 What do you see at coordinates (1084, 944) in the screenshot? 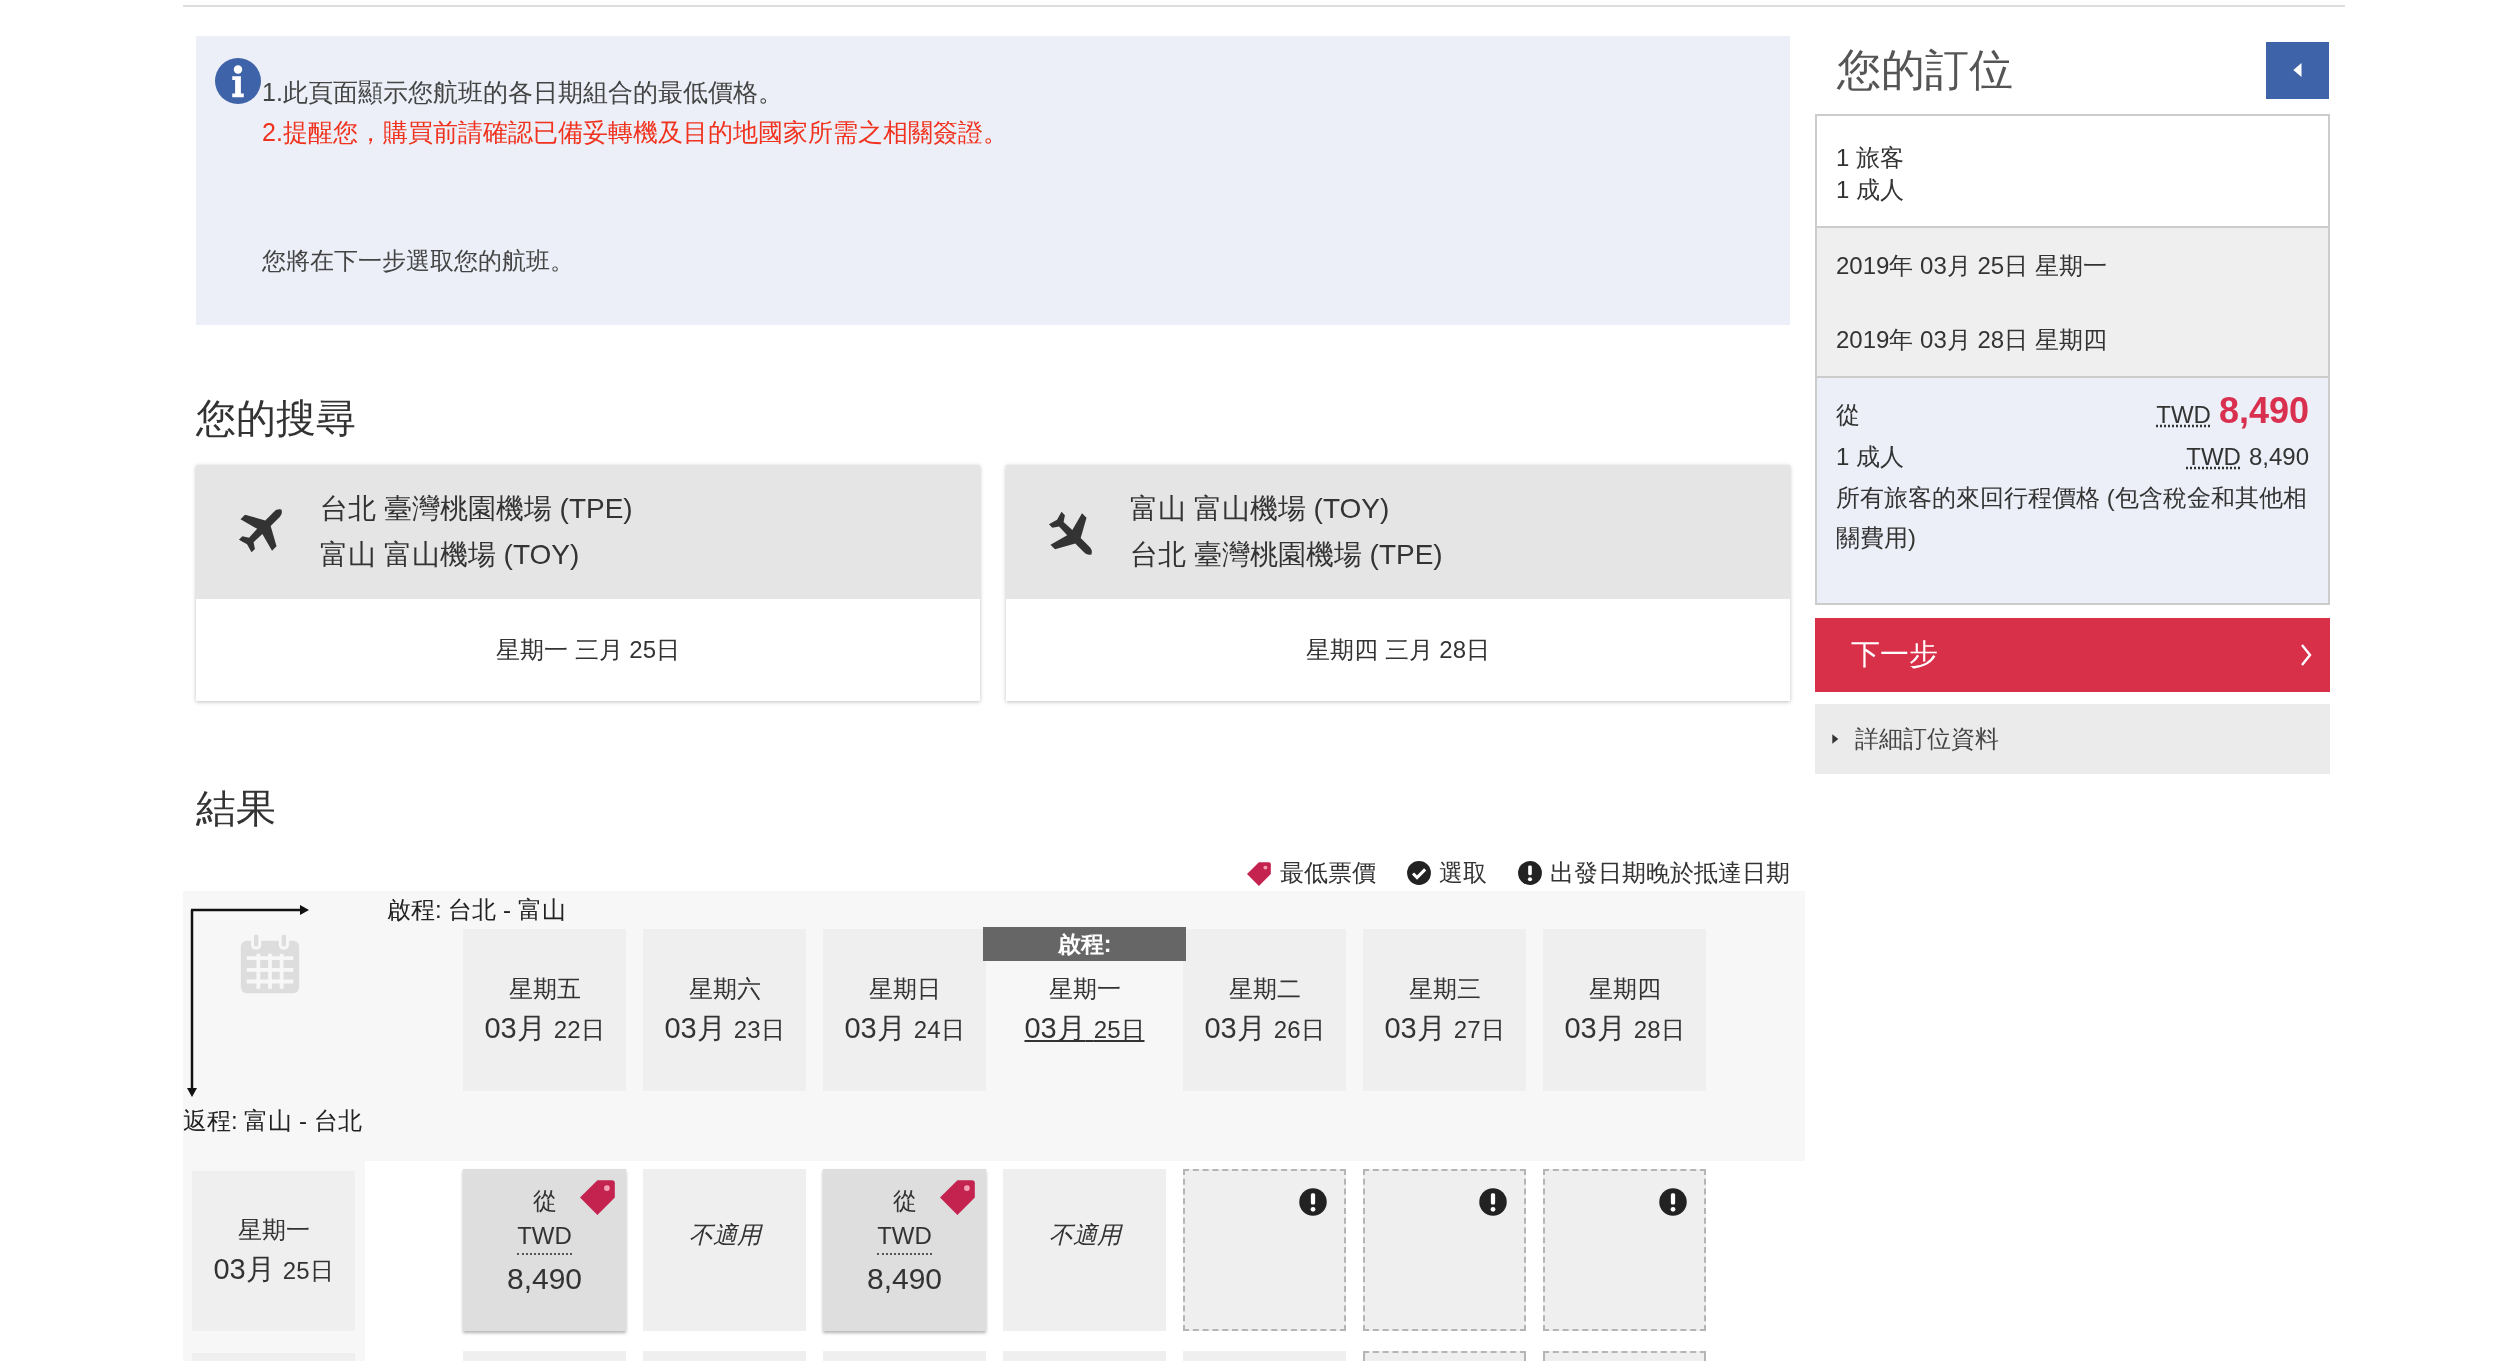
I see `selected-tag: 啟程:` at bounding box center [1084, 944].